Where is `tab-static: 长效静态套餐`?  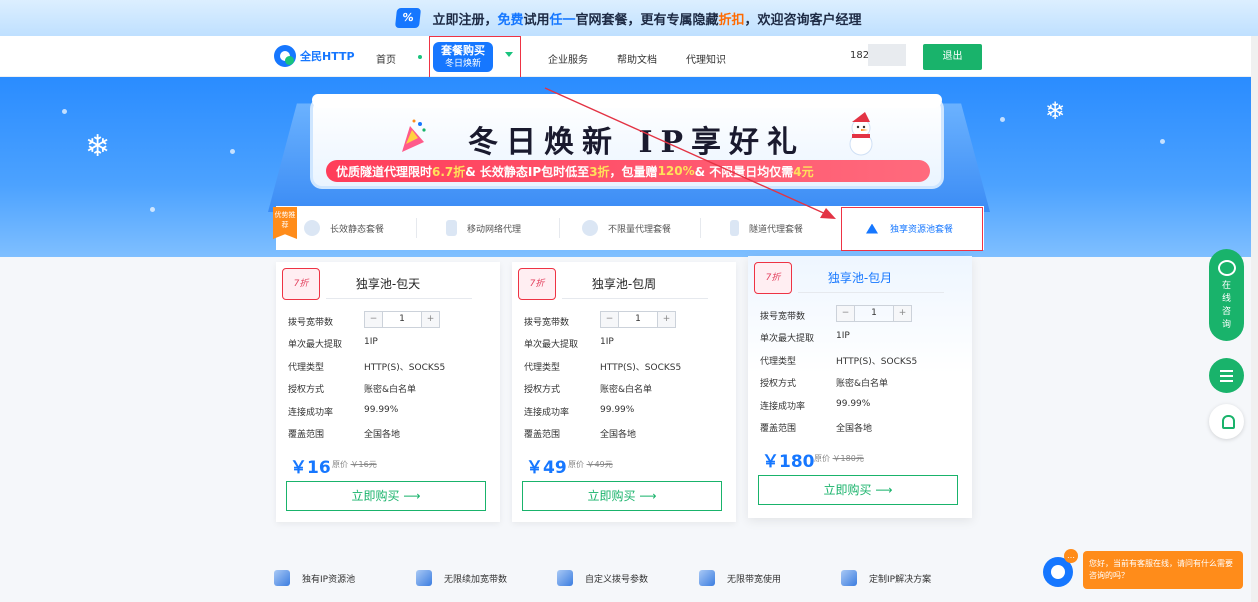
tab-static: 长效静态套餐 is located at coordinates (344, 228).